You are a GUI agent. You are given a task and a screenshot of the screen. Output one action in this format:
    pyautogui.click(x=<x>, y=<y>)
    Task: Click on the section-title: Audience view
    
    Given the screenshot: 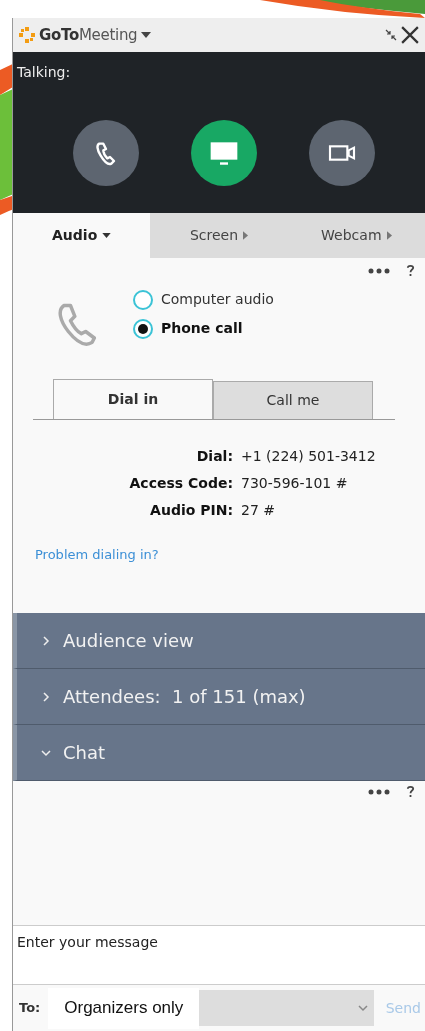 What is the action you would take?
    pyautogui.click(x=128, y=641)
    